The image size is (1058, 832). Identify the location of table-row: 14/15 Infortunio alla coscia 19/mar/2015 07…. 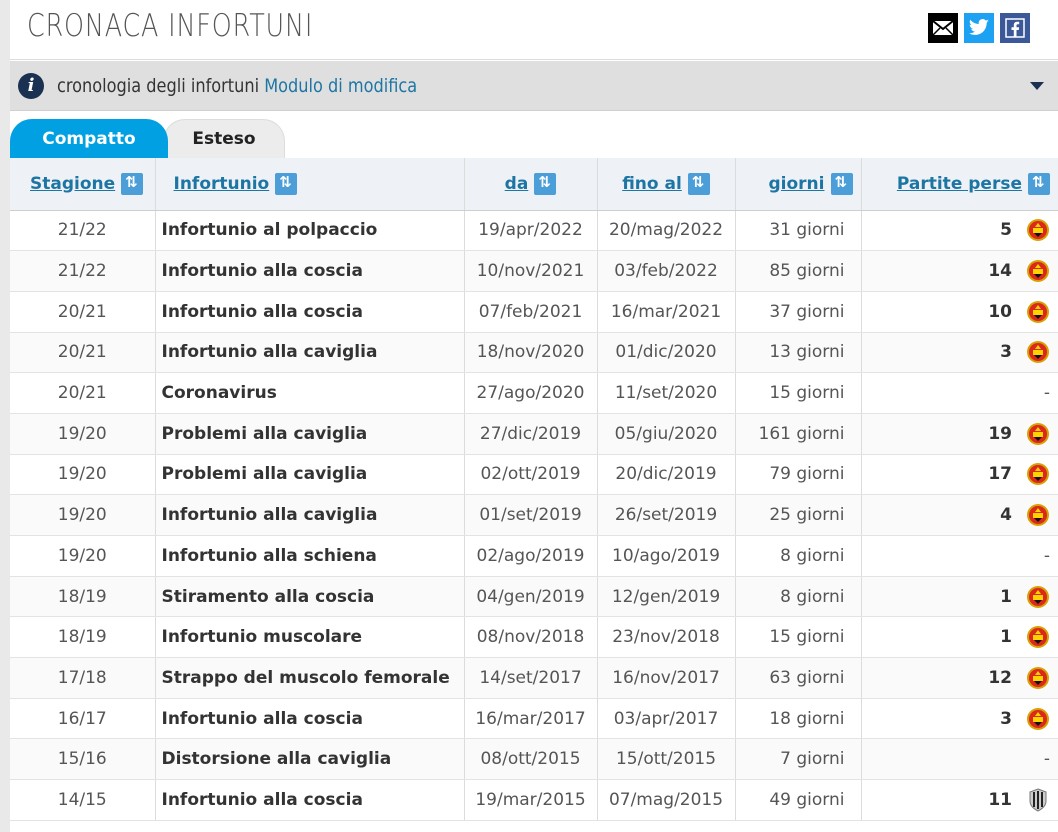
(534, 800).